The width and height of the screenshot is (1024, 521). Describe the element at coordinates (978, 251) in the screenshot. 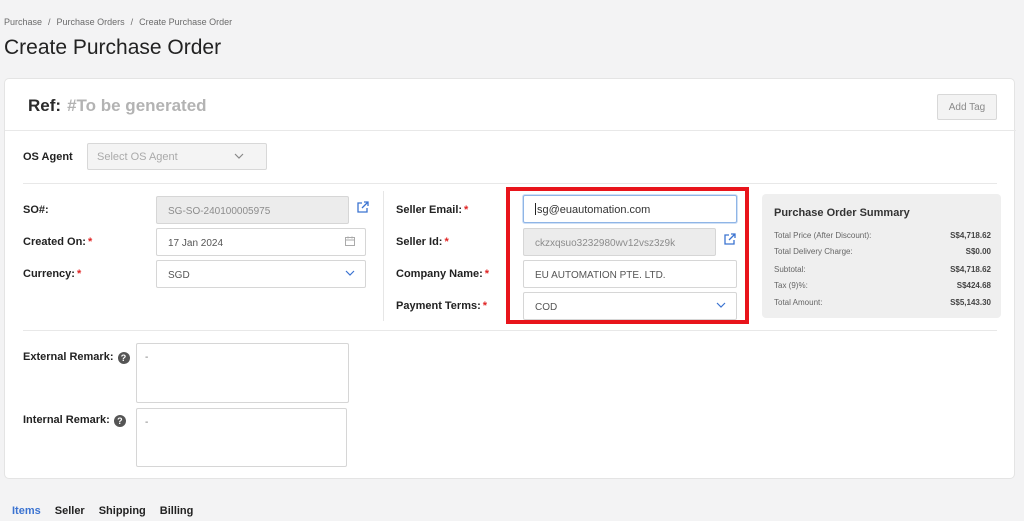

I see `summary-value: S$0.00` at that location.